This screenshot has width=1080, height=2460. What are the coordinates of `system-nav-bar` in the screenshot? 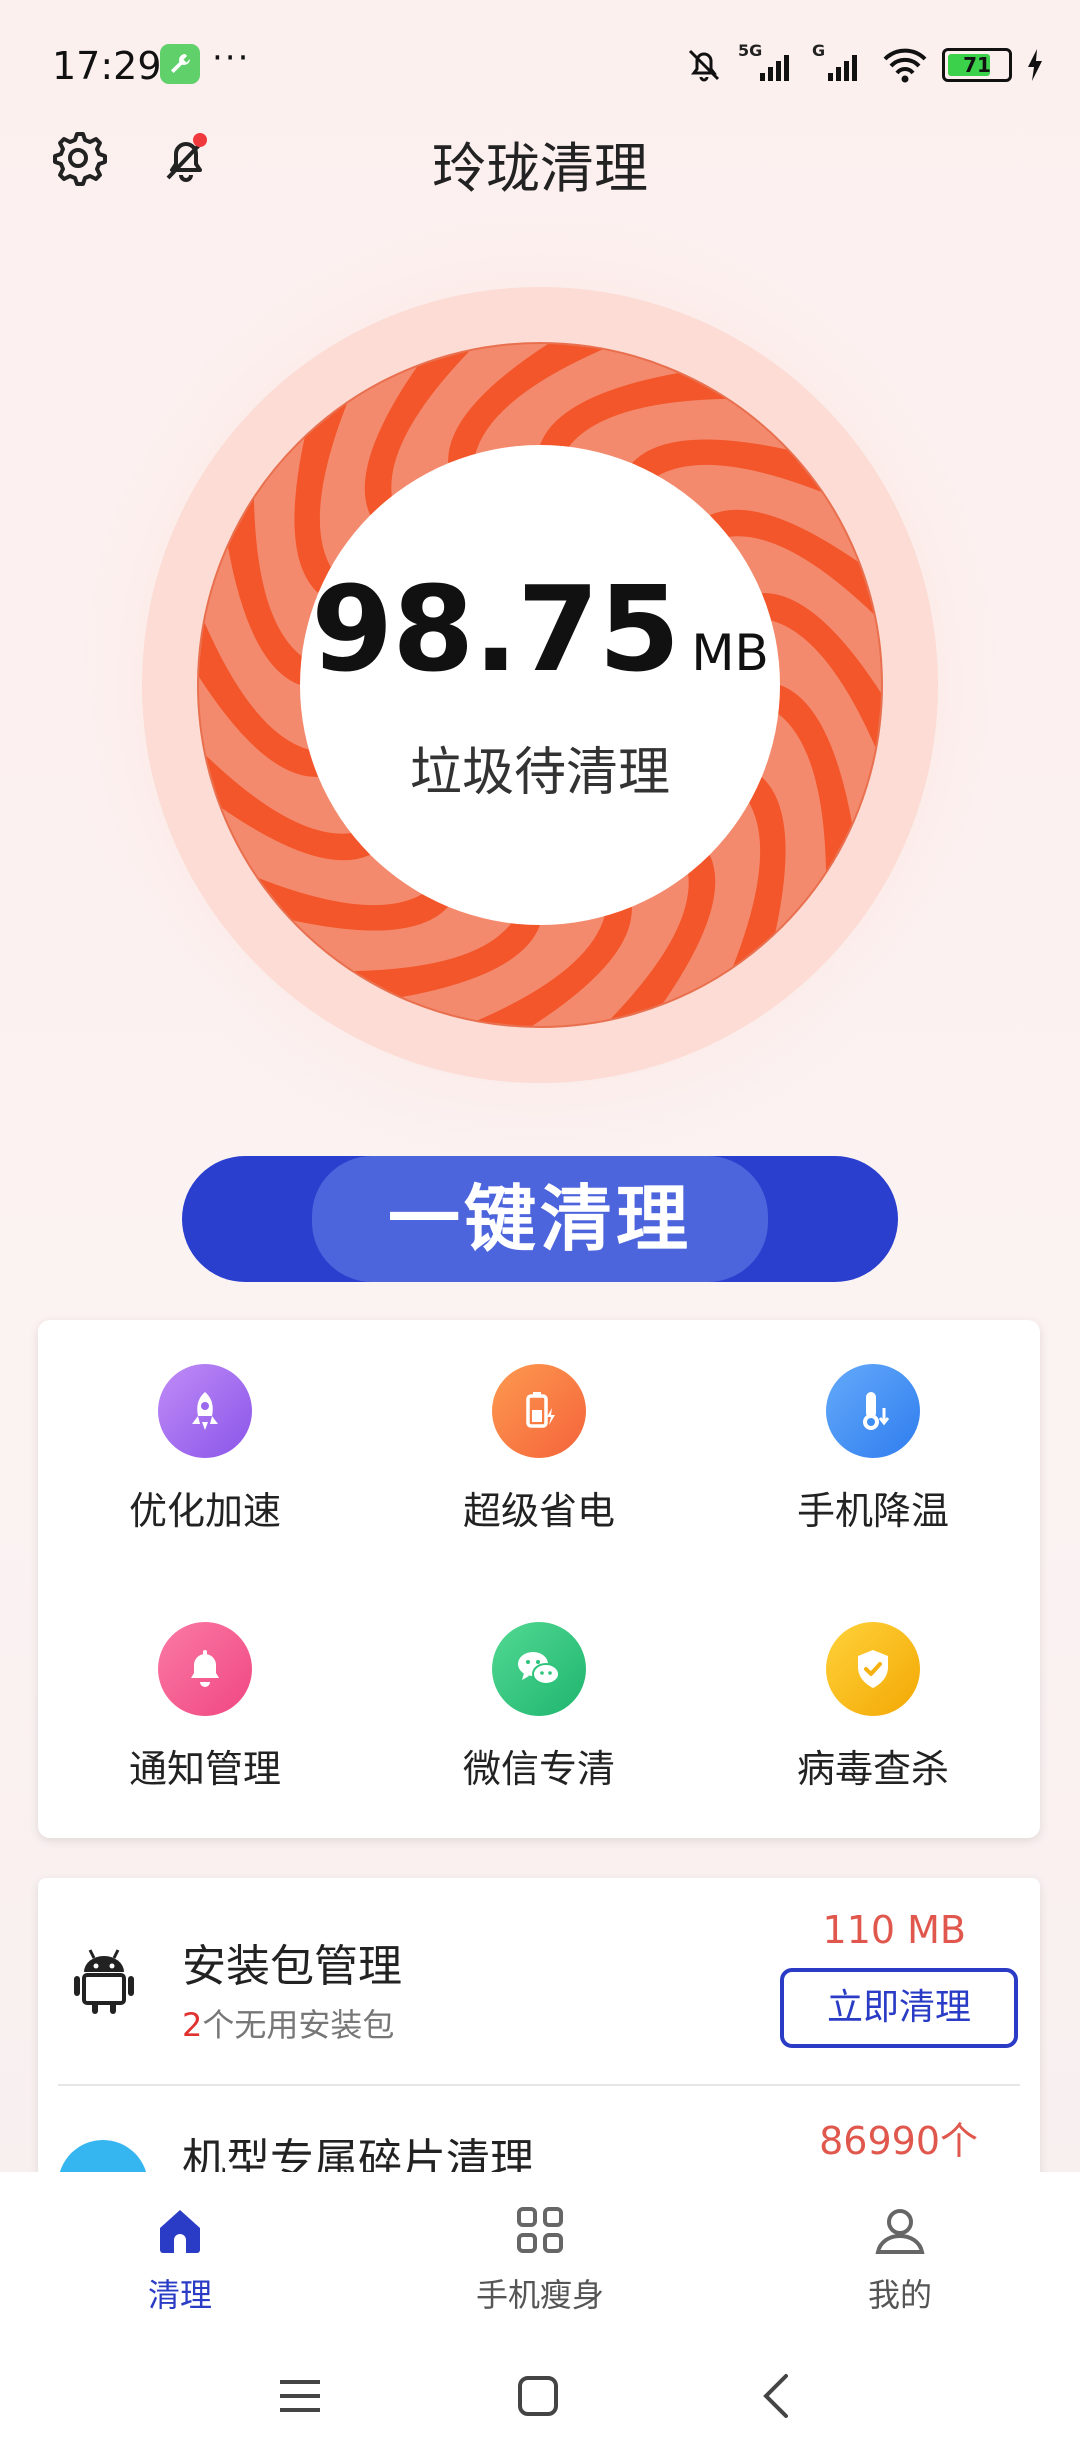 It's located at (540, 2396).